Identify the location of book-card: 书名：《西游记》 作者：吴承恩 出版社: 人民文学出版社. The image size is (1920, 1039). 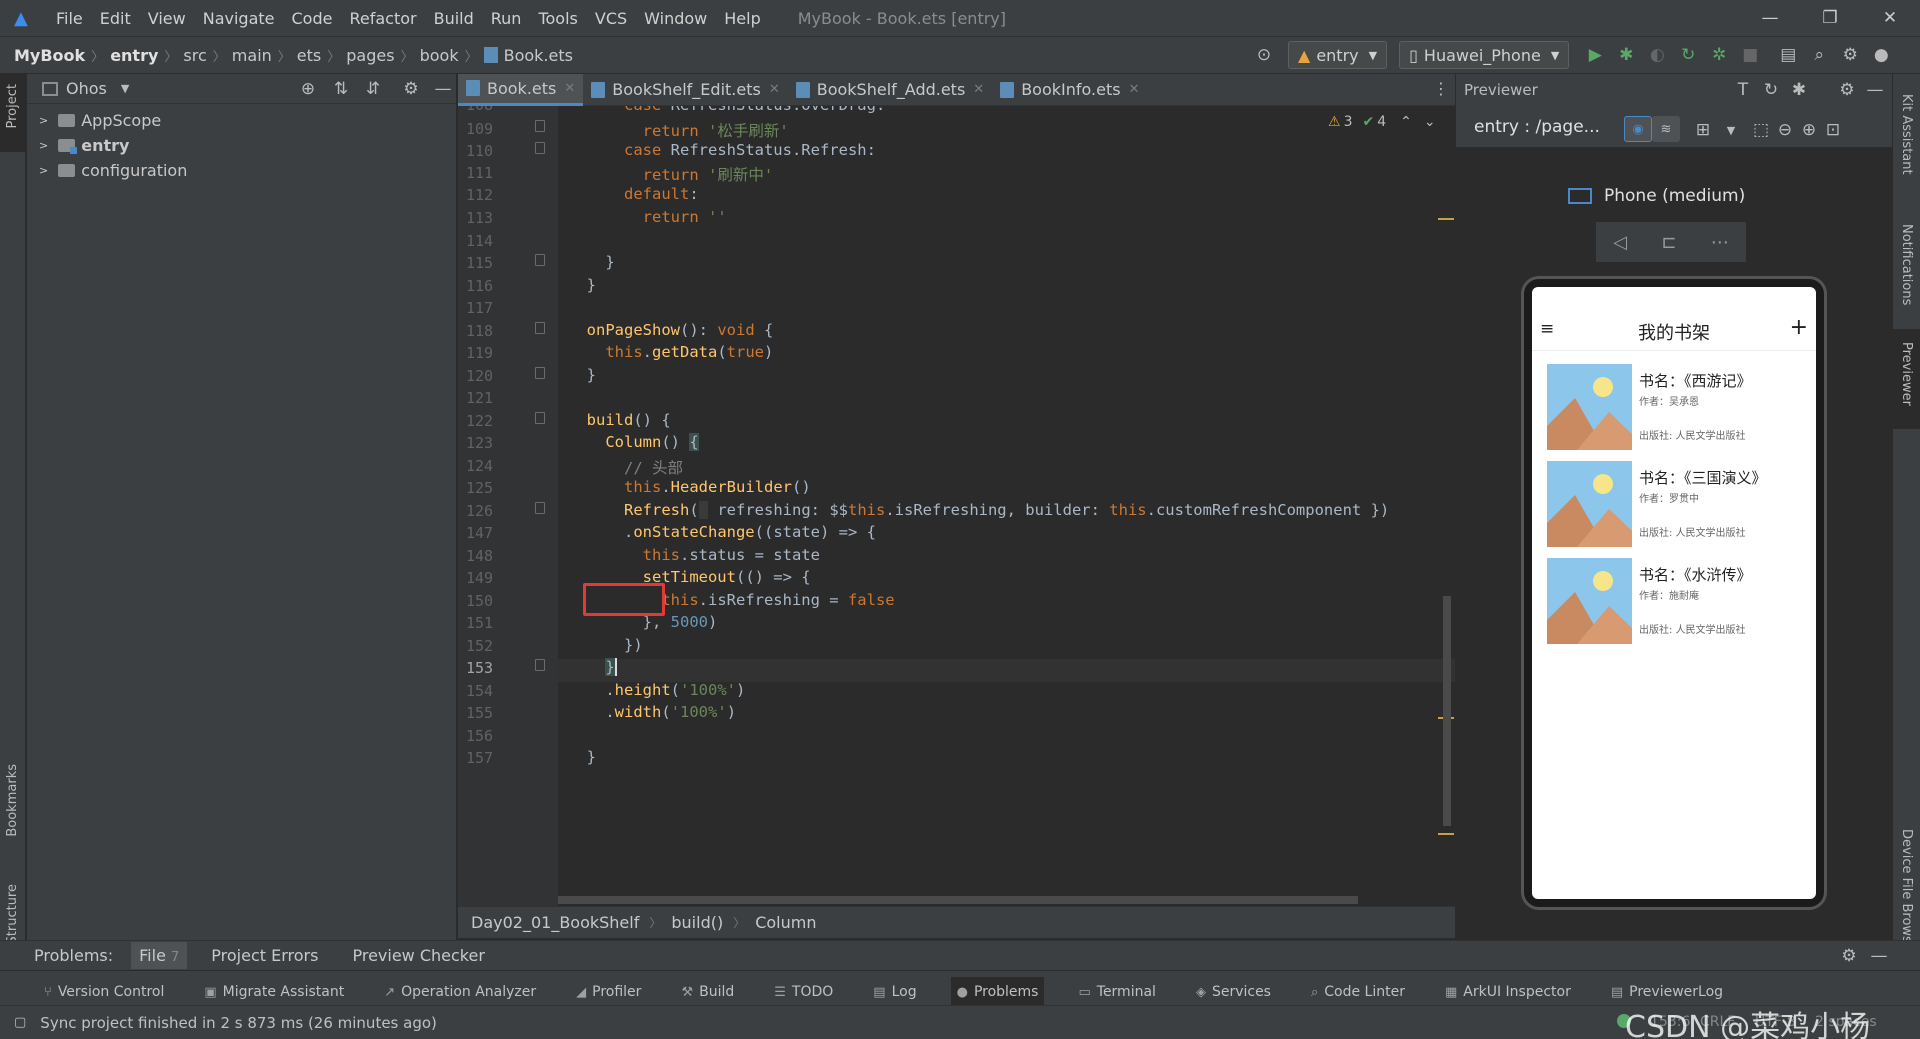
(1674, 407).